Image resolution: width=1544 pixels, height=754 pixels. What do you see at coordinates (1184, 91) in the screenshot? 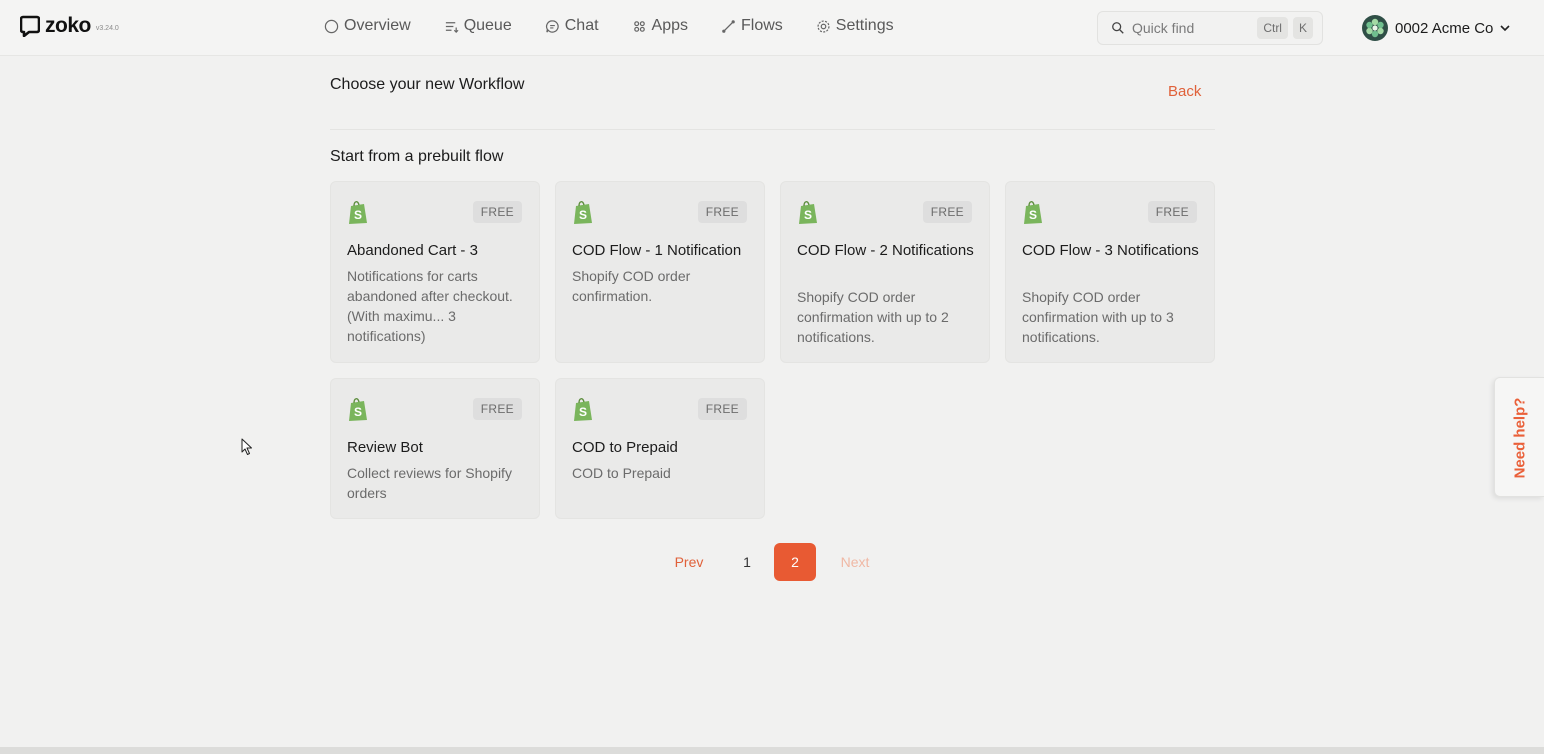
I see `back-button: Back` at bounding box center [1184, 91].